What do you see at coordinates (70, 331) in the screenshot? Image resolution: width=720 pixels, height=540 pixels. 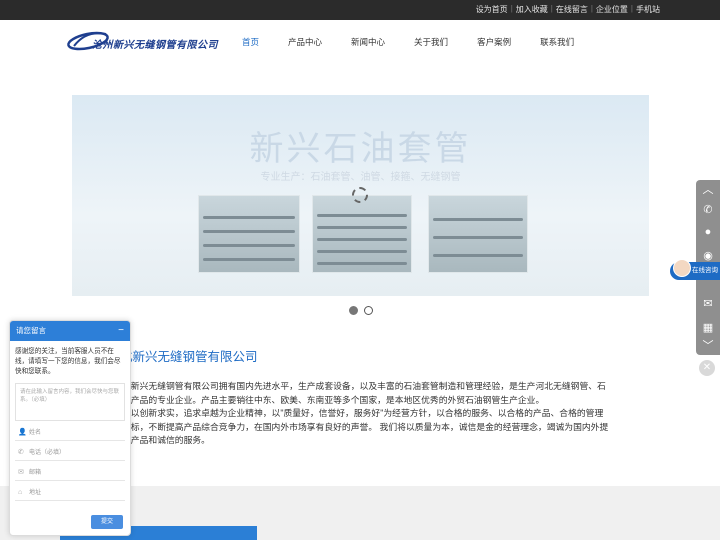 I see `message-widget-header: 请您留言 −` at bounding box center [70, 331].